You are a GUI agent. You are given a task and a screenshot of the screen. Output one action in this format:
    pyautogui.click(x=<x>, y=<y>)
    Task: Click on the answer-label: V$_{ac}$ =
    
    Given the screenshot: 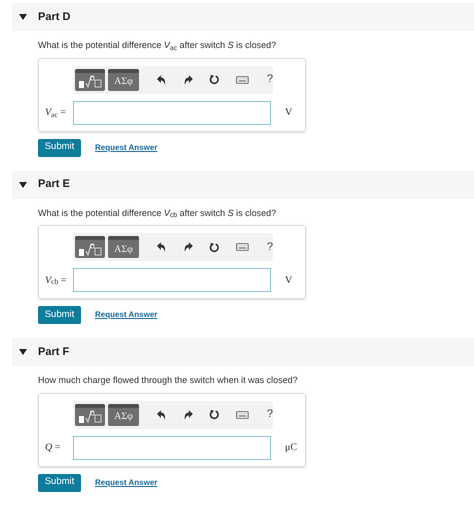 What is the action you would take?
    pyautogui.click(x=55, y=113)
    